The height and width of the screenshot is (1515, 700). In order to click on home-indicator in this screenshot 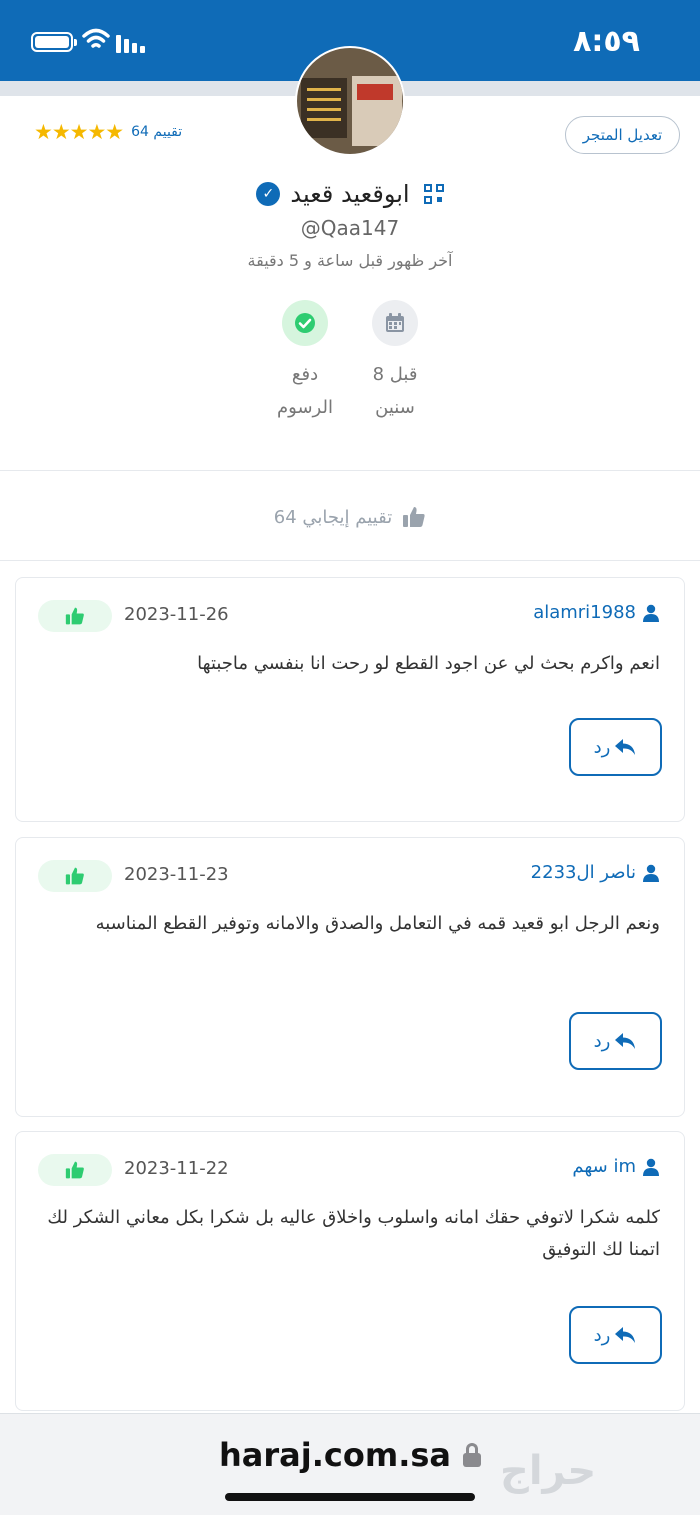, I will do `click(350, 1497)`.